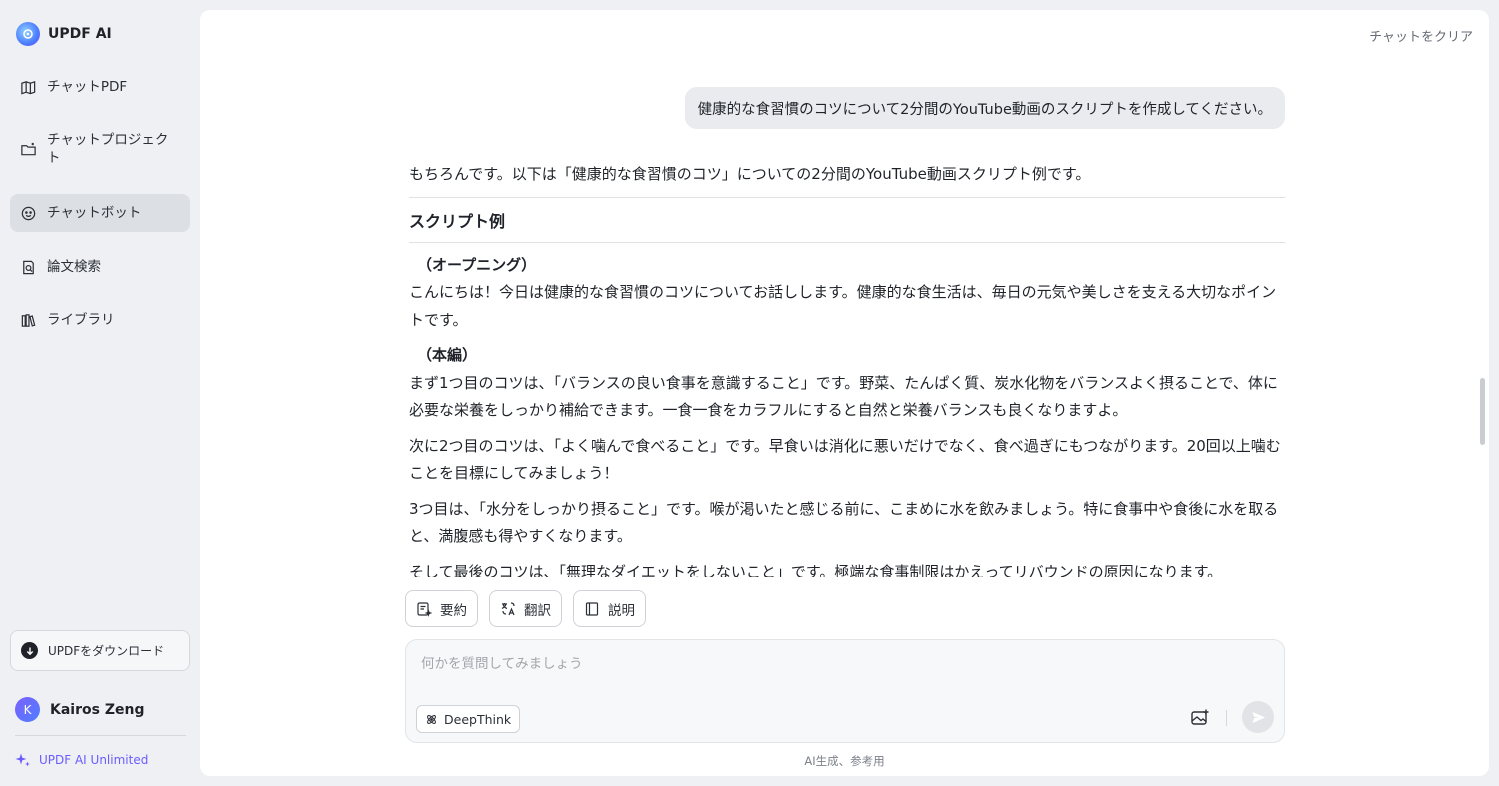 The height and width of the screenshot is (786, 1499). What do you see at coordinates (74, 267) in the screenshot?
I see `sidebar-item-label: 論文検索` at bounding box center [74, 267].